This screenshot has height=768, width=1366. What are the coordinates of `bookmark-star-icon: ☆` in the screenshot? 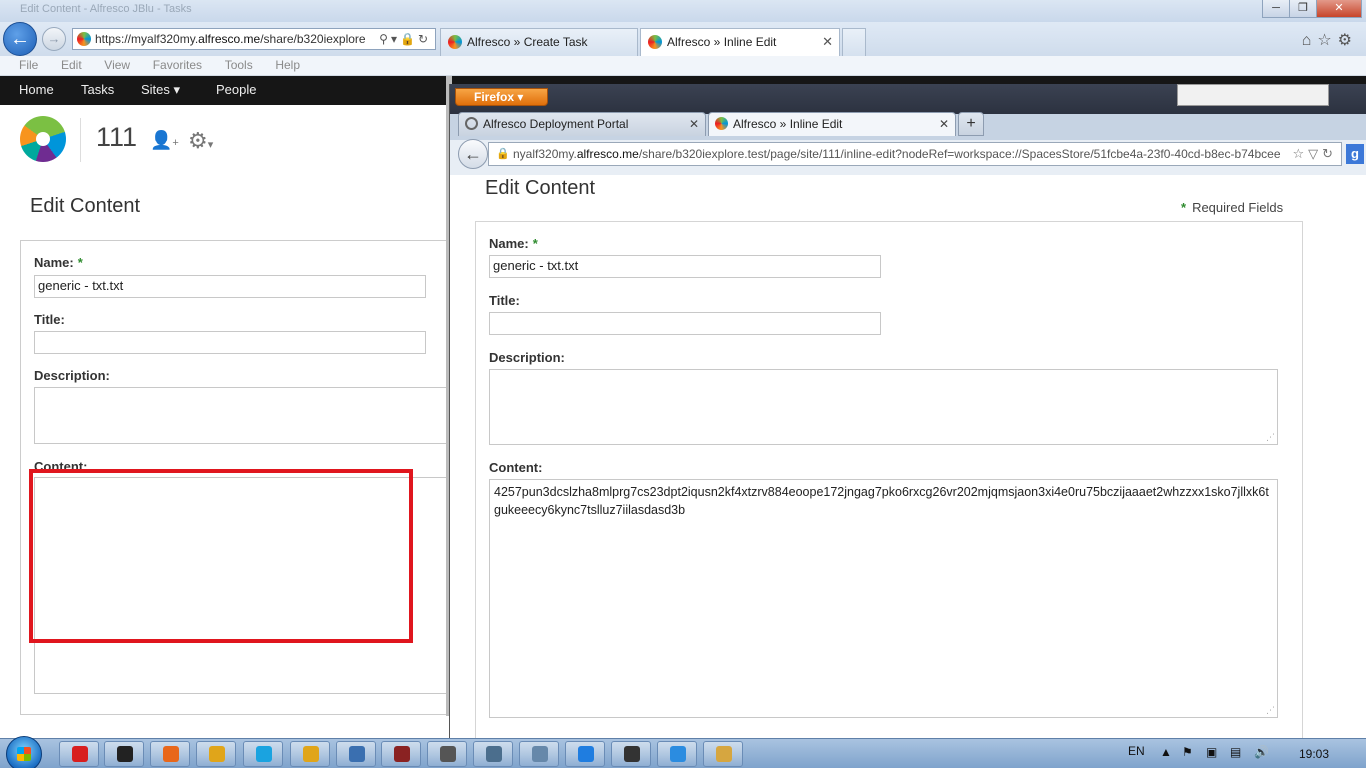 It's located at (1300, 153).